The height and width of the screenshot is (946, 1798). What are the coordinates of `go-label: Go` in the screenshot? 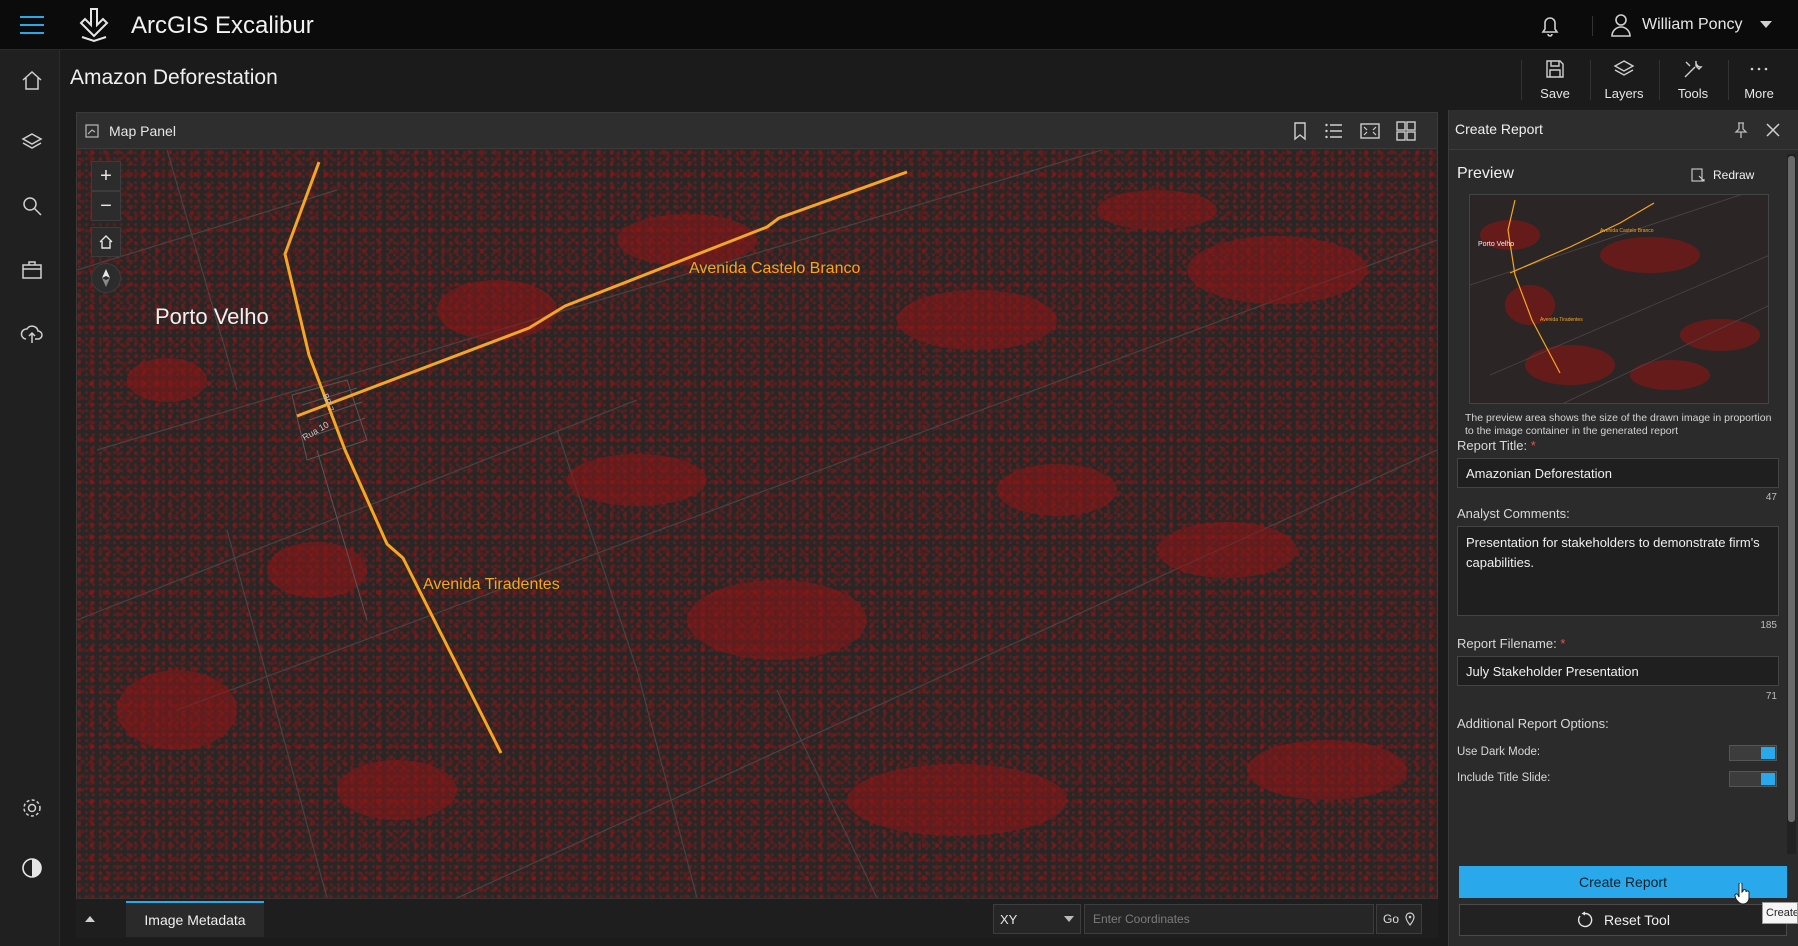 It's located at (1390, 919).